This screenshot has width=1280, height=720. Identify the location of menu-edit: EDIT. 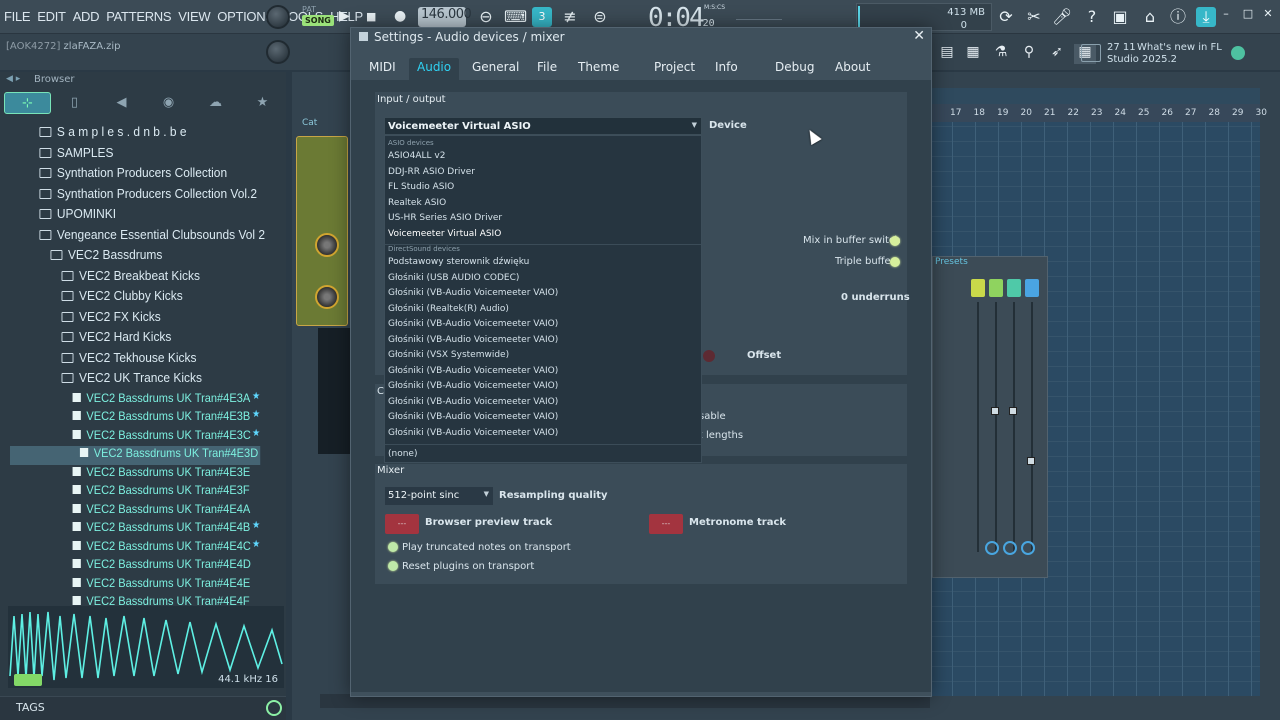
(51, 16).